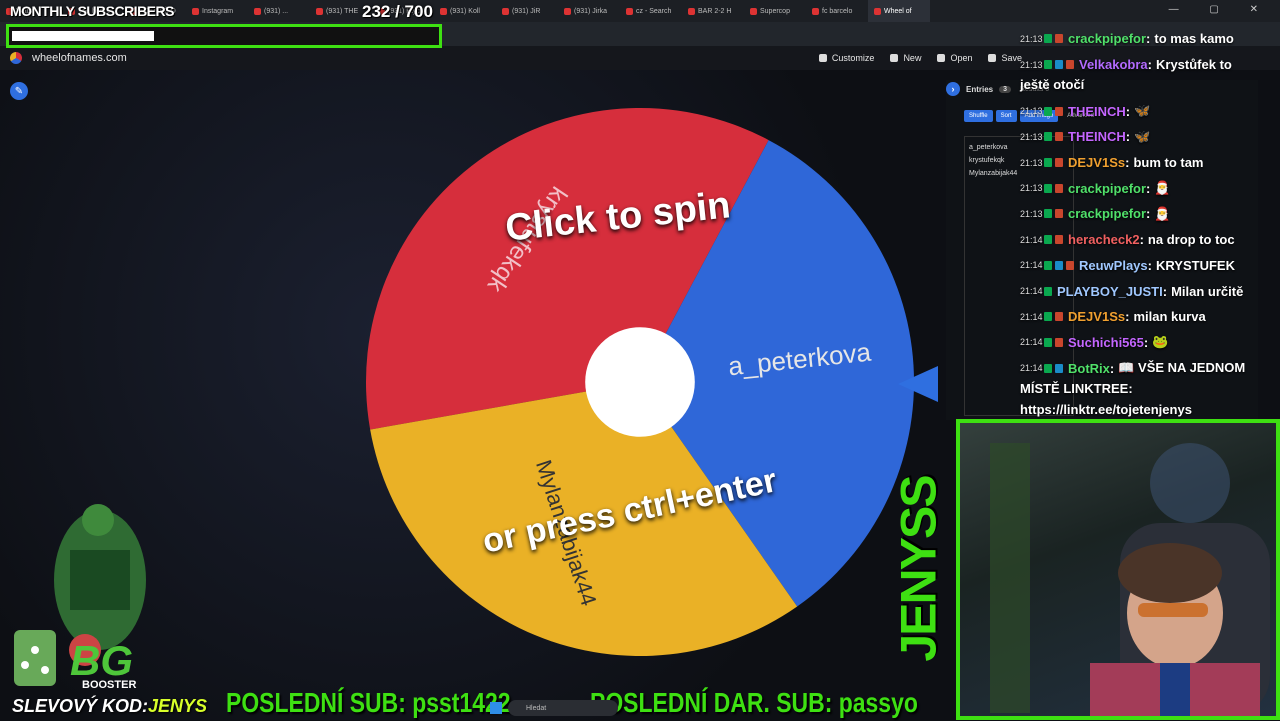 The height and width of the screenshot is (721, 1280). What do you see at coordinates (899, 11) in the screenshot?
I see `browser-tab: Wheel of` at bounding box center [899, 11].